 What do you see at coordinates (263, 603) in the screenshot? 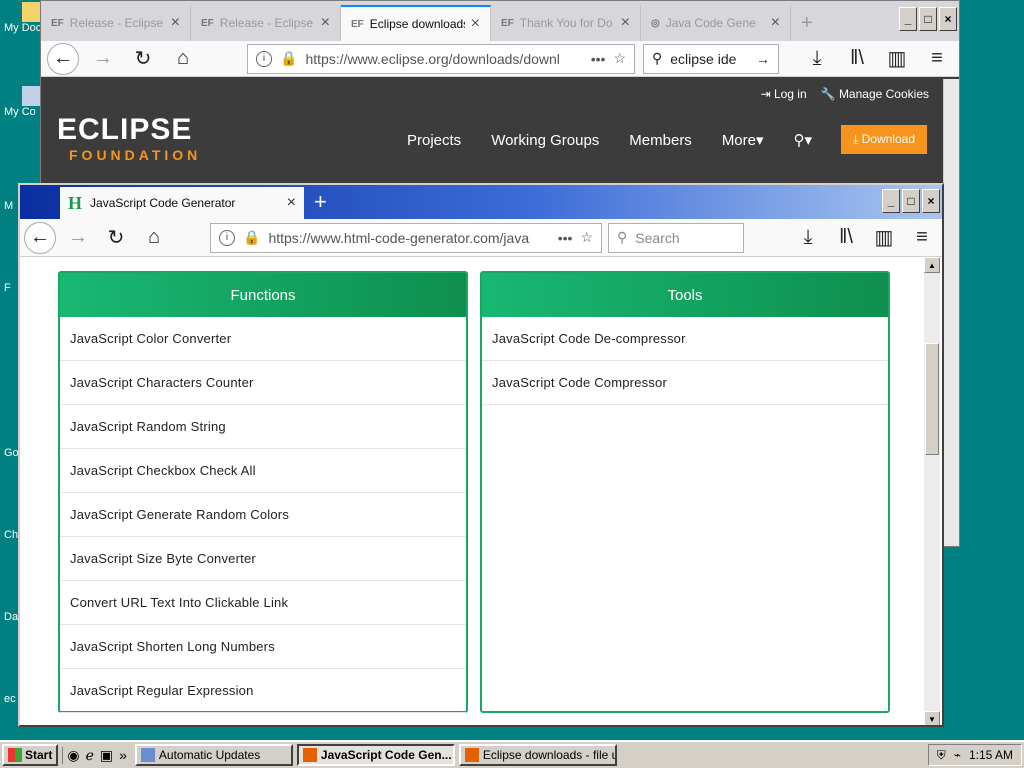
I see `list-item: Convert URL Text Into Clickable Link` at bounding box center [263, 603].